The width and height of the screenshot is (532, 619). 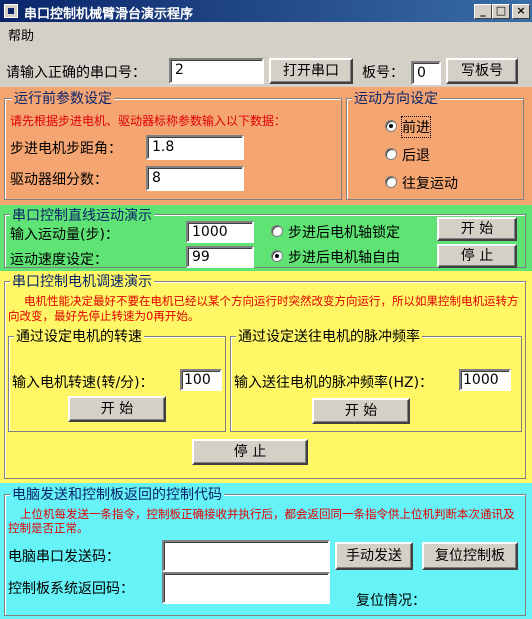 What do you see at coordinates (195, 147) in the screenshot?
I see `step-angle-input: 1.8` at bounding box center [195, 147].